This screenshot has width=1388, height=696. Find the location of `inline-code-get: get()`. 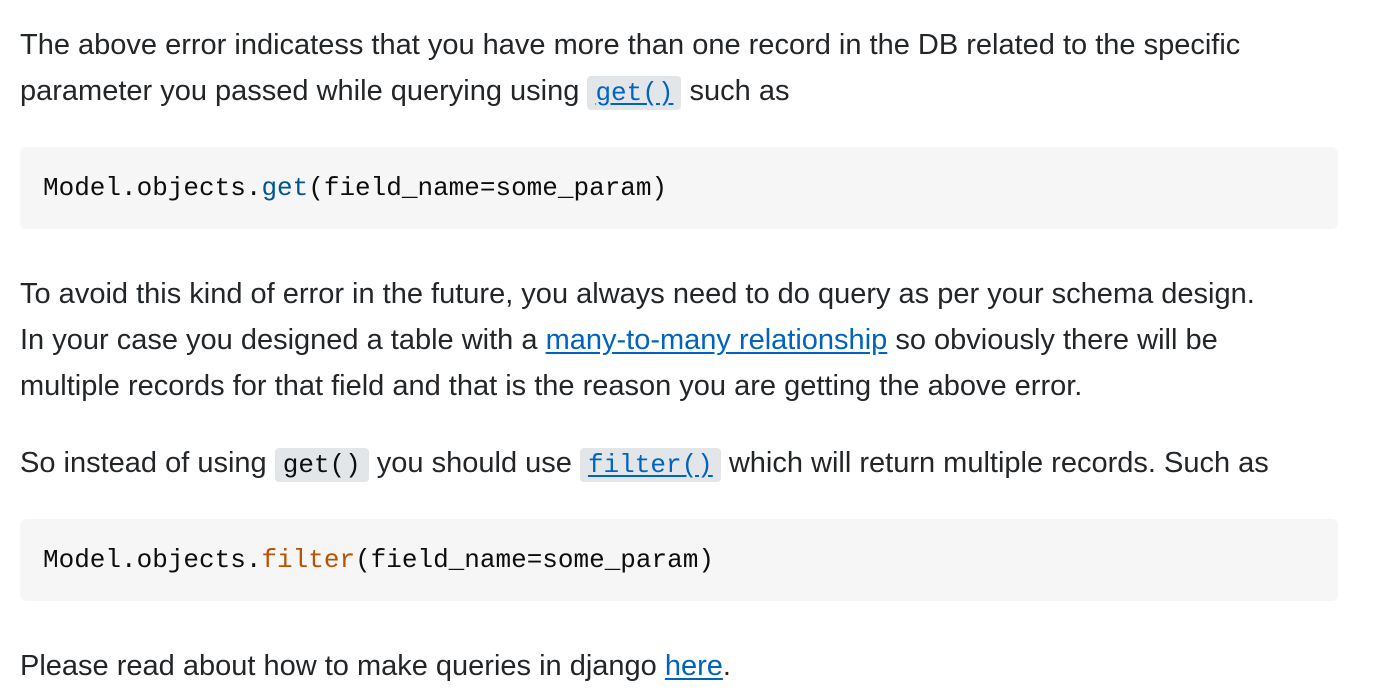

inline-code-get: get() is located at coordinates (321, 465).